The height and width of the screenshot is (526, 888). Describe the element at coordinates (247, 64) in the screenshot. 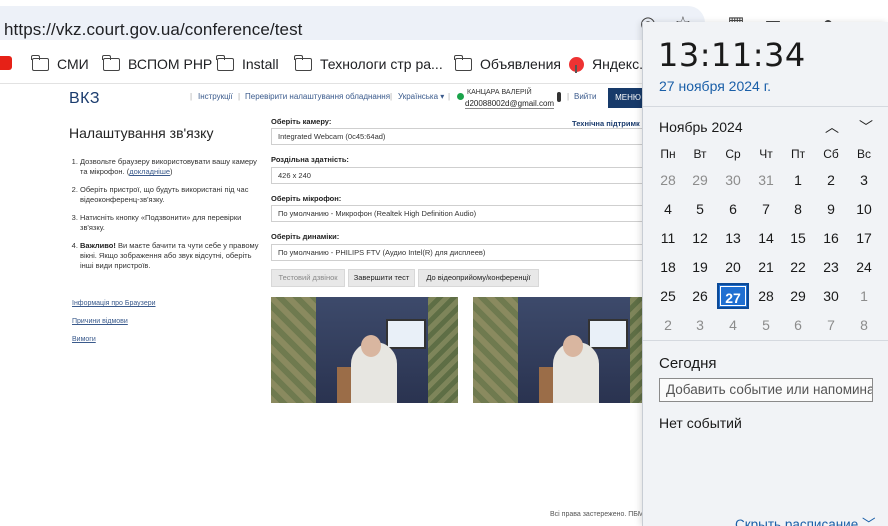

I see `bookmark-install: Install` at that location.